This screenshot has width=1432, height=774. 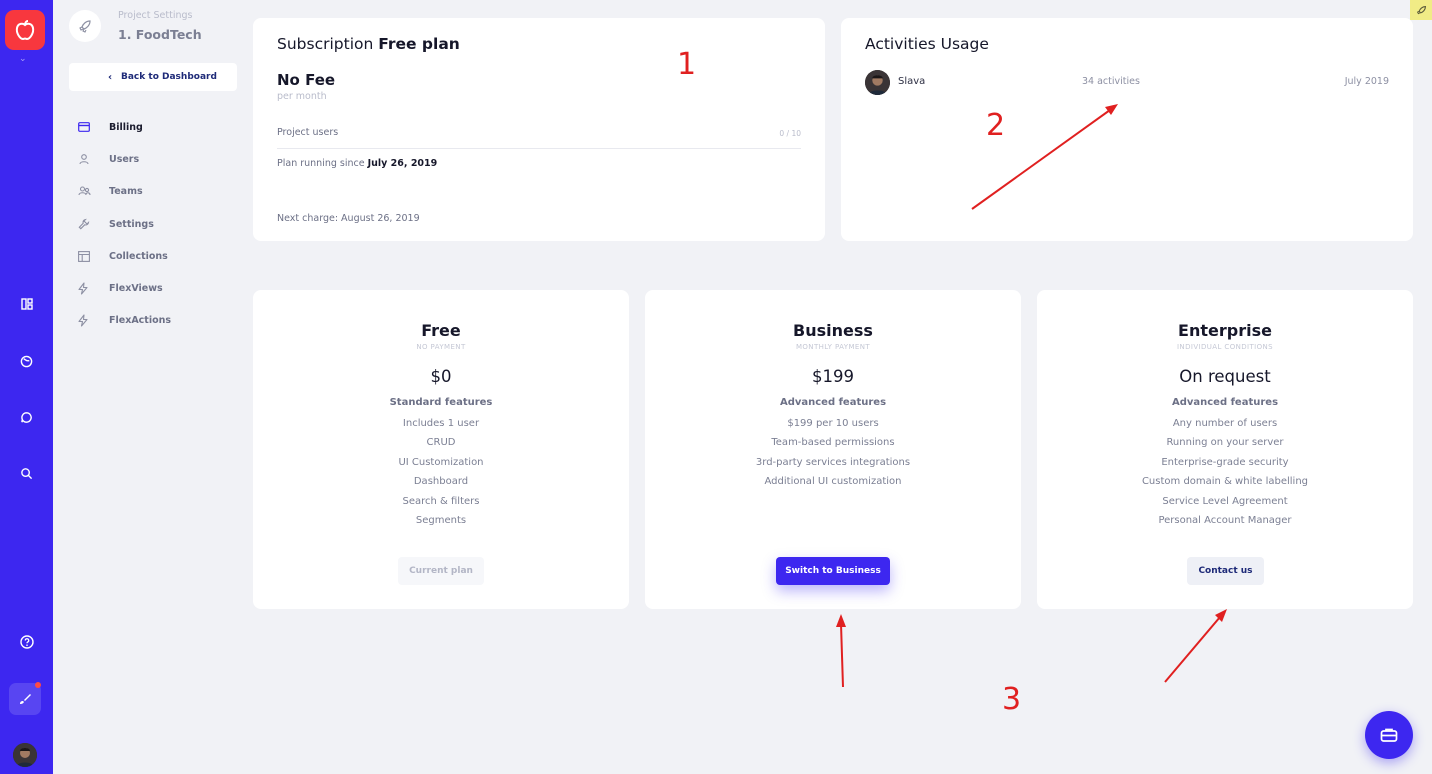 I want to click on avatar, so click(x=877, y=82).